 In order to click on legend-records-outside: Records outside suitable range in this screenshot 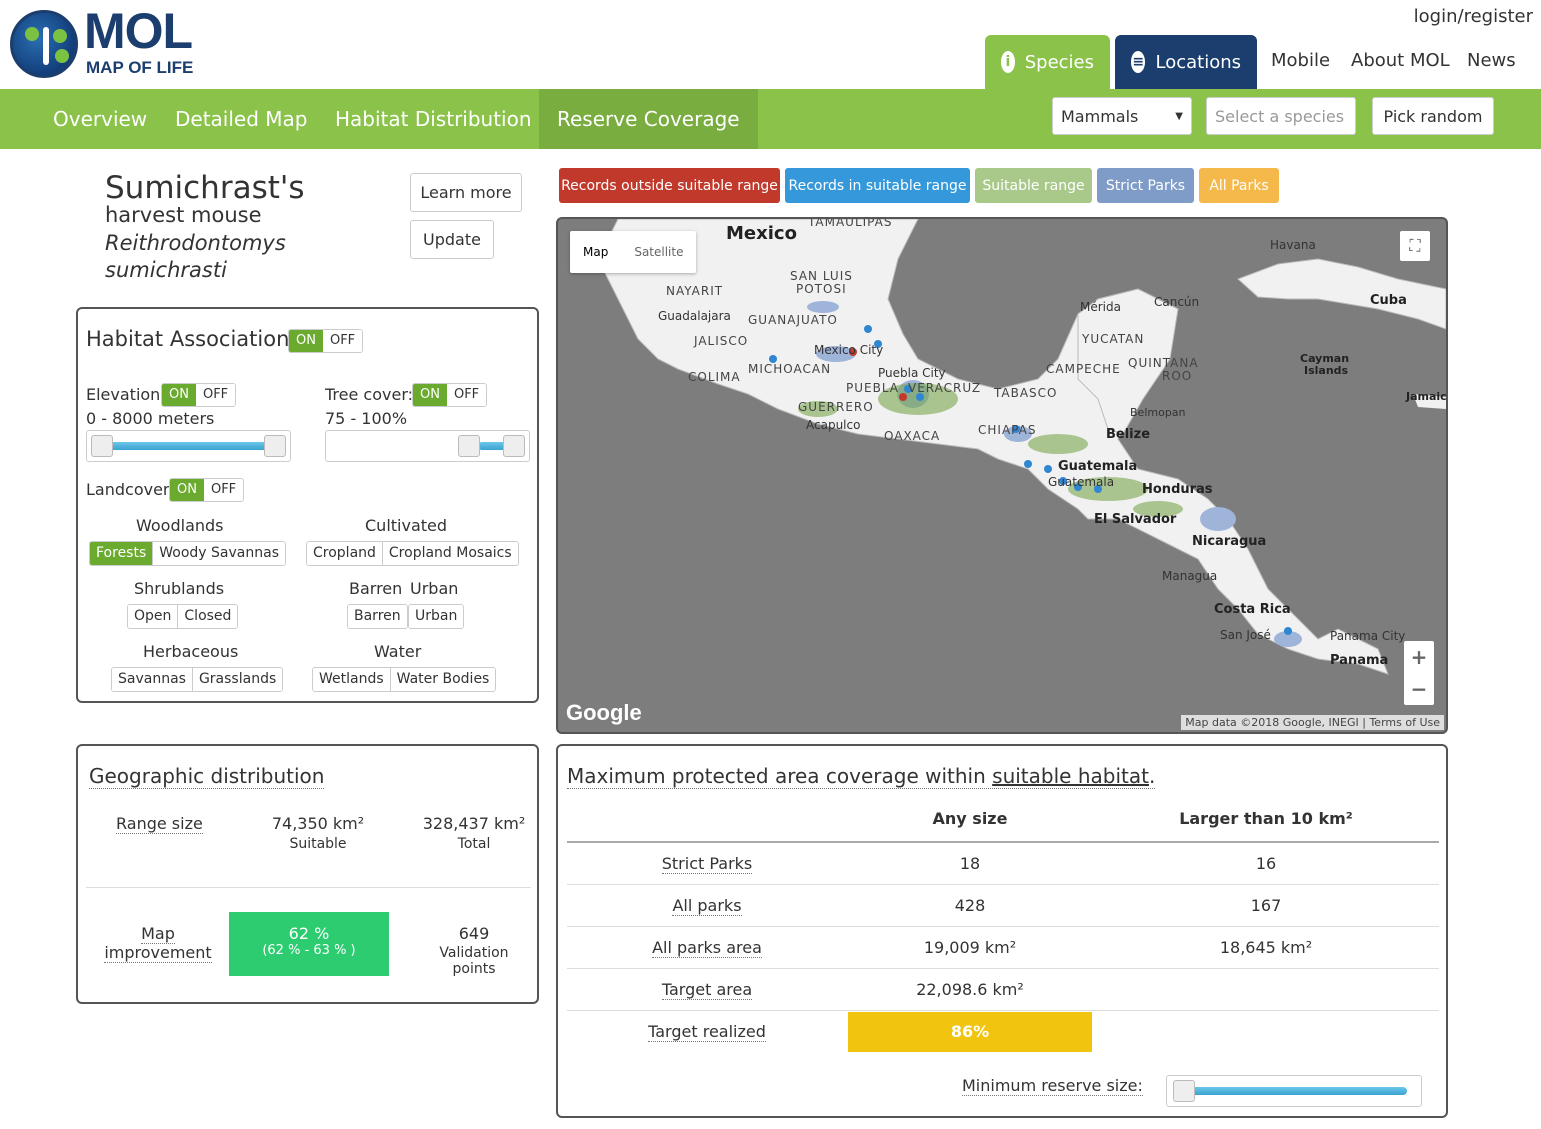, I will do `click(669, 185)`.